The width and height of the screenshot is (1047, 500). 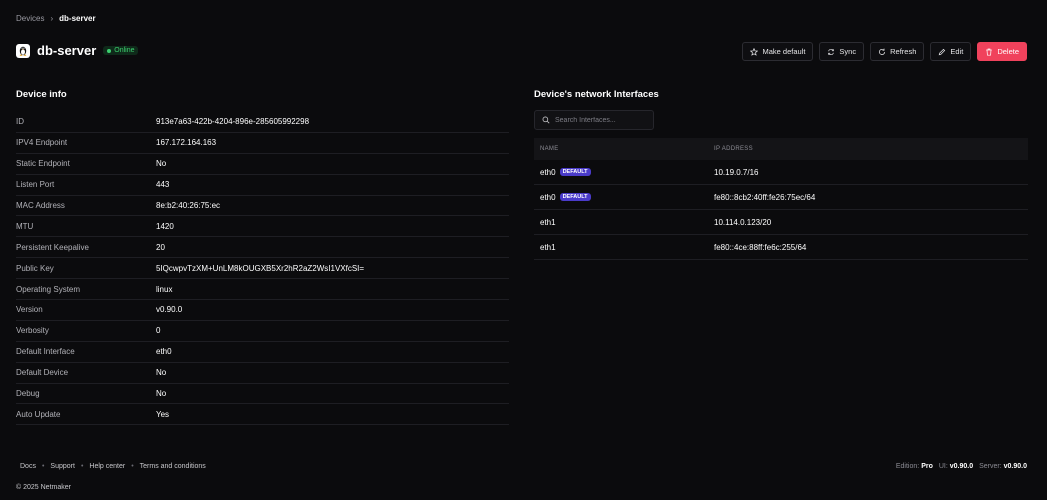 What do you see at coordinates (160, 247) in the screenshot?
I see `info-value: 20` at bounding box center [160, 247].